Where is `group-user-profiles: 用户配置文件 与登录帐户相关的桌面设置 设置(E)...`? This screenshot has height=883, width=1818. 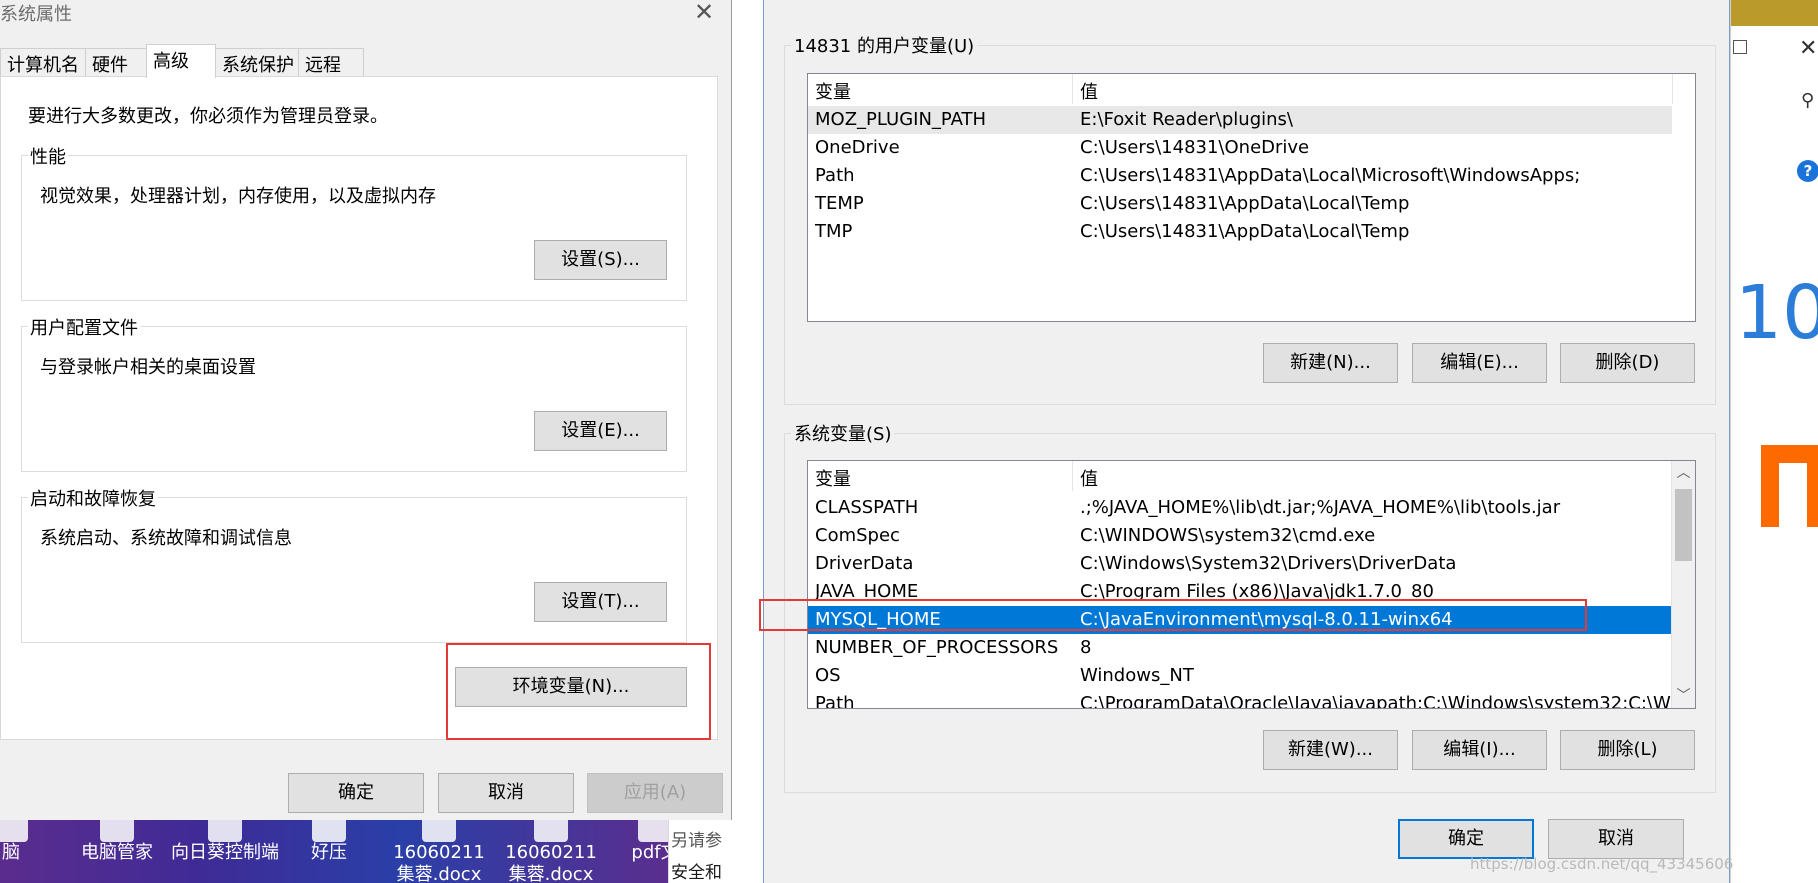
group-user-profiles: 用户配置文件 与登录帐户相关的桌面设置 设置(E)... is located at coordinates (354, 393).